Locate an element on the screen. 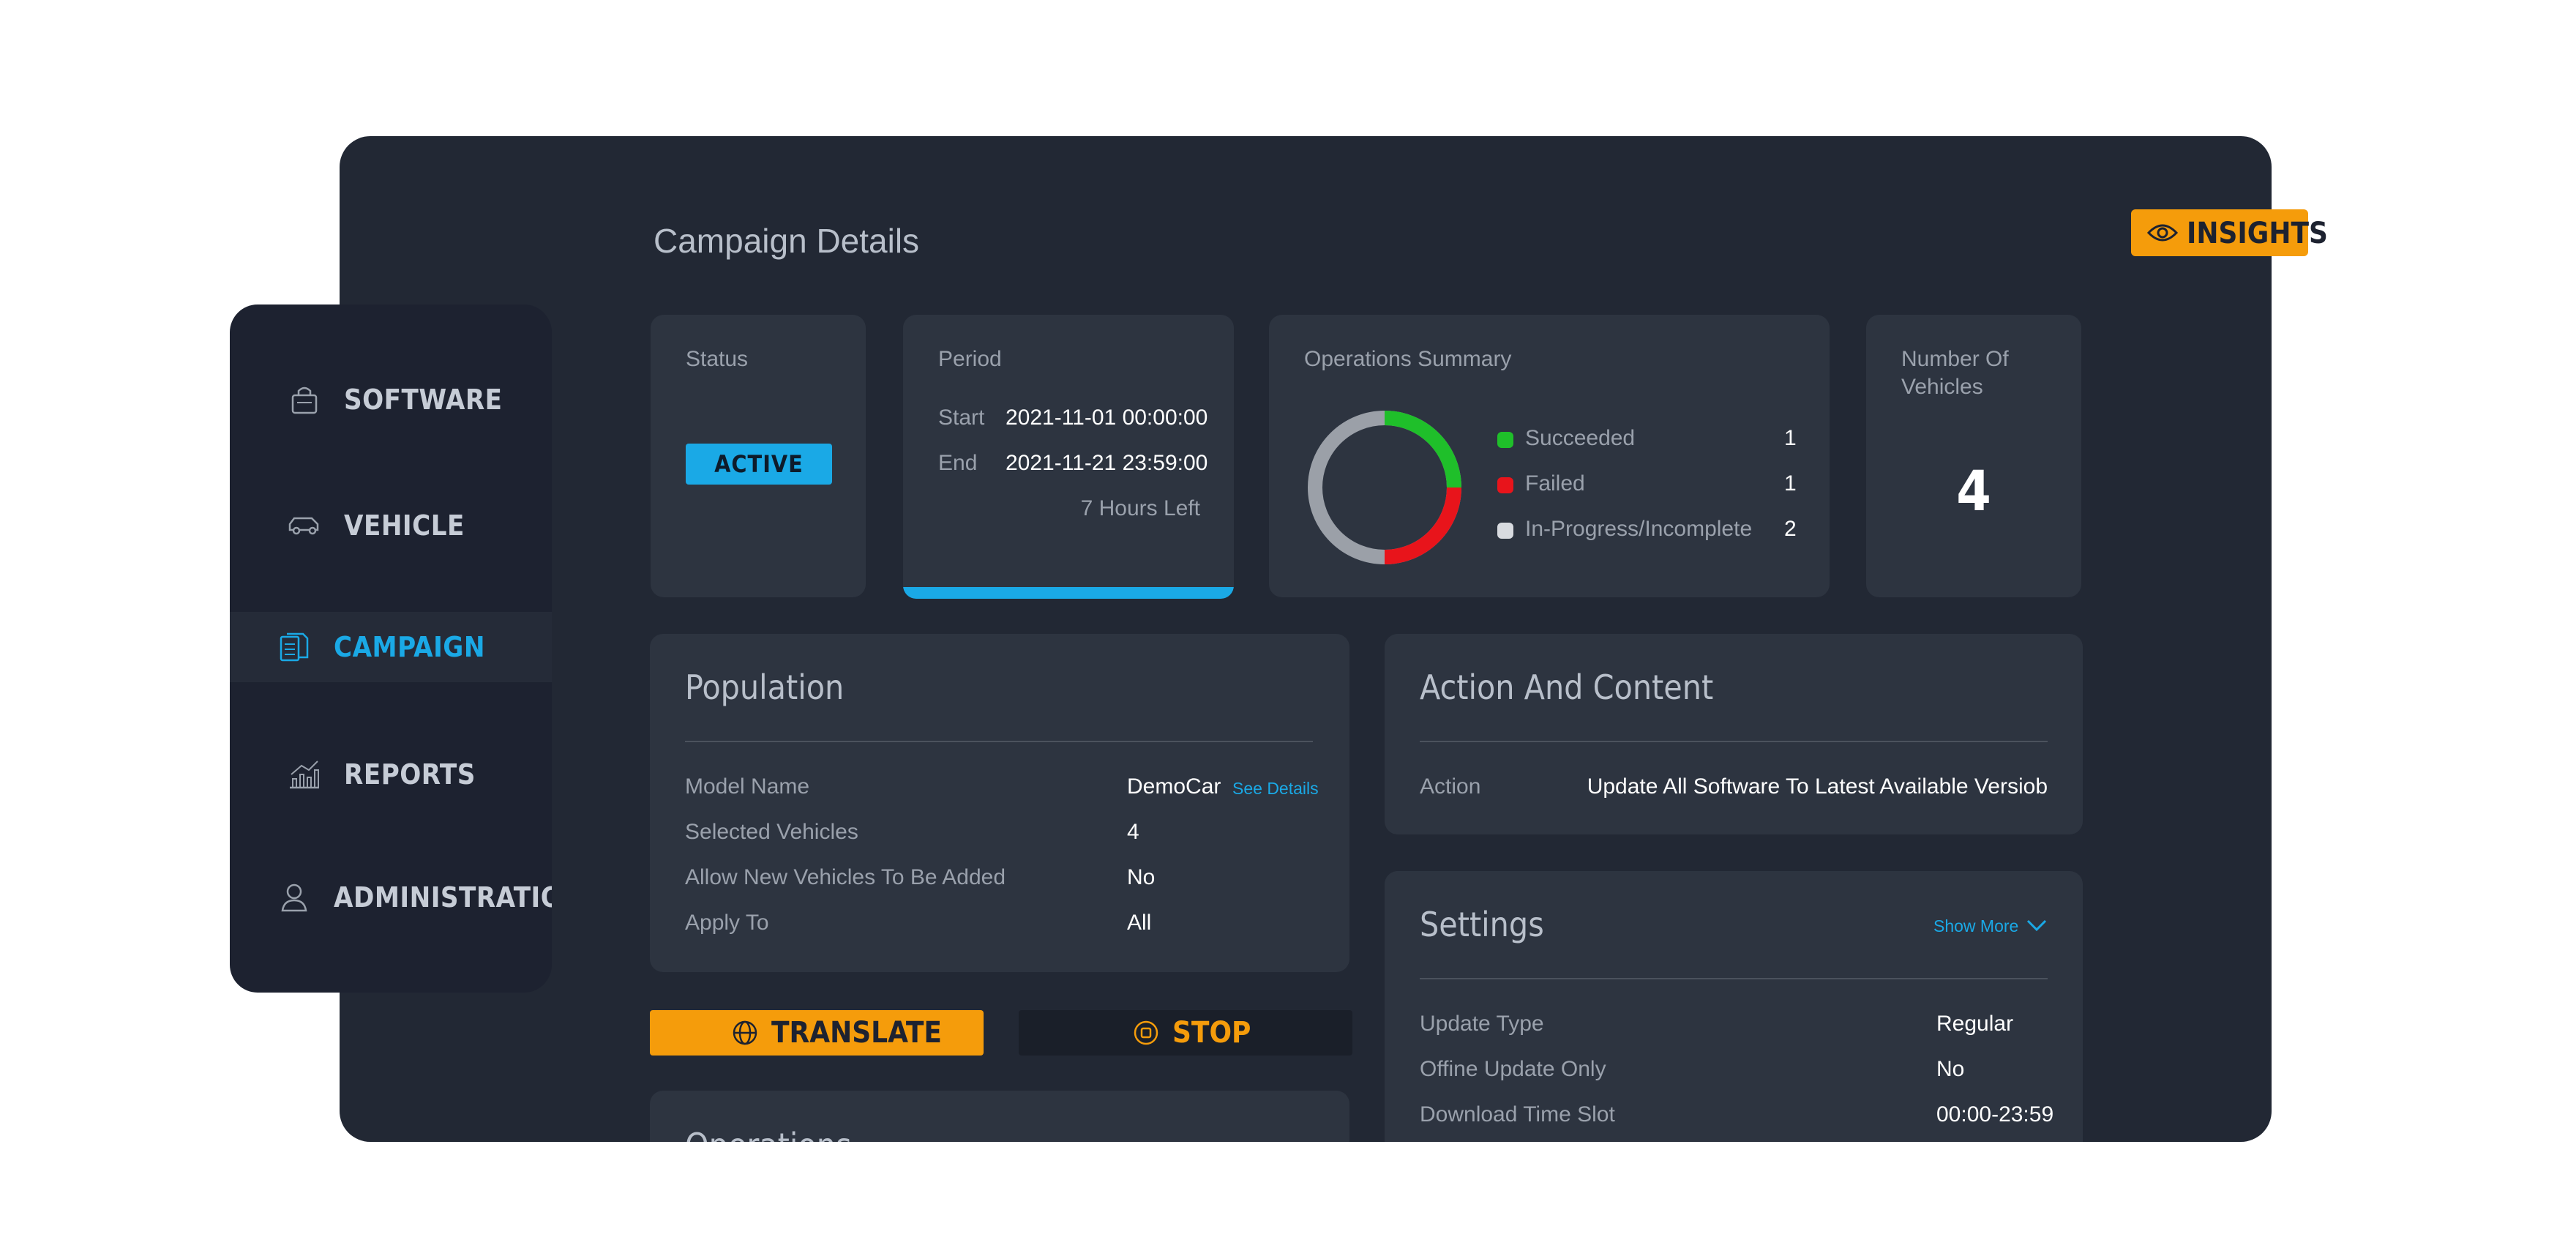  action-label: Action is located at coordinates (1450, 786).